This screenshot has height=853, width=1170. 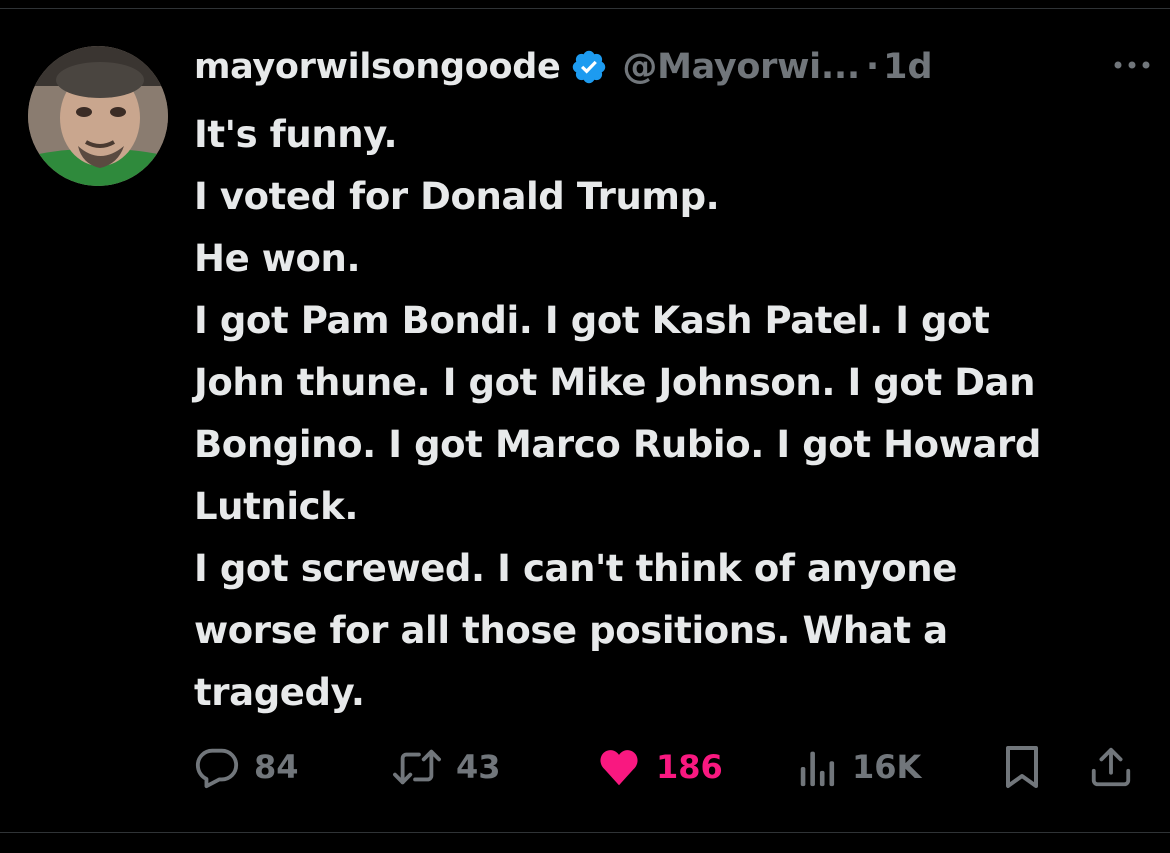 I want to click on views-icon, so click(x=818, y=767).